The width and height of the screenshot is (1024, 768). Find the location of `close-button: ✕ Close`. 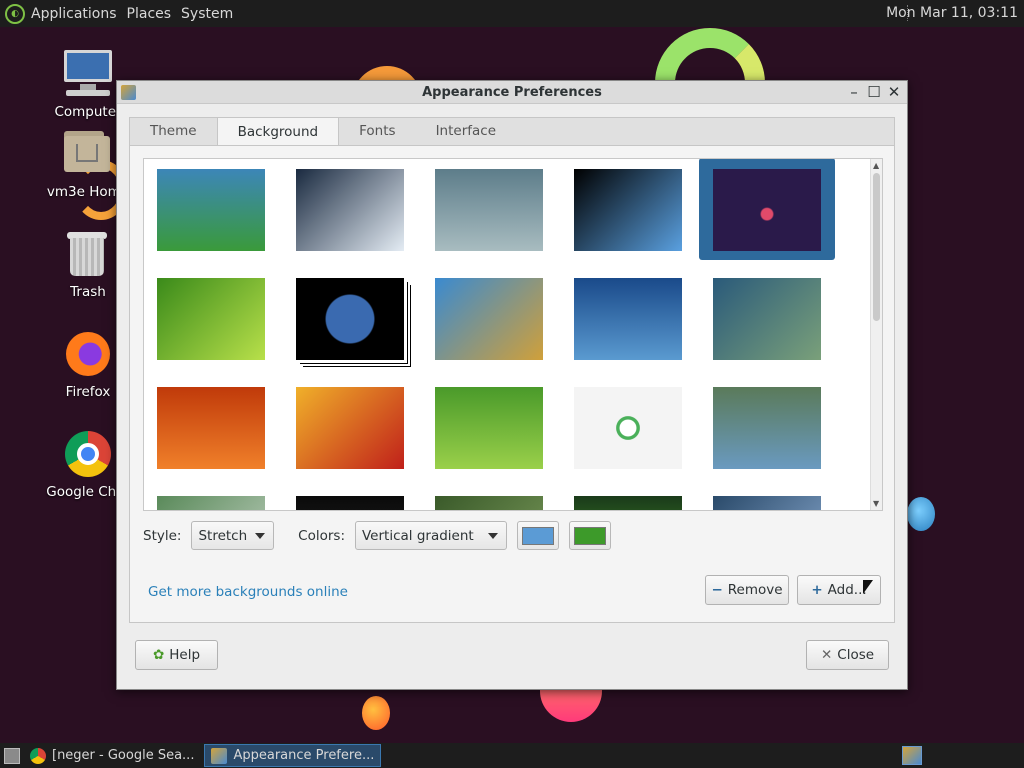

close-button: ✕ Close is located at coordinates (847, 655).